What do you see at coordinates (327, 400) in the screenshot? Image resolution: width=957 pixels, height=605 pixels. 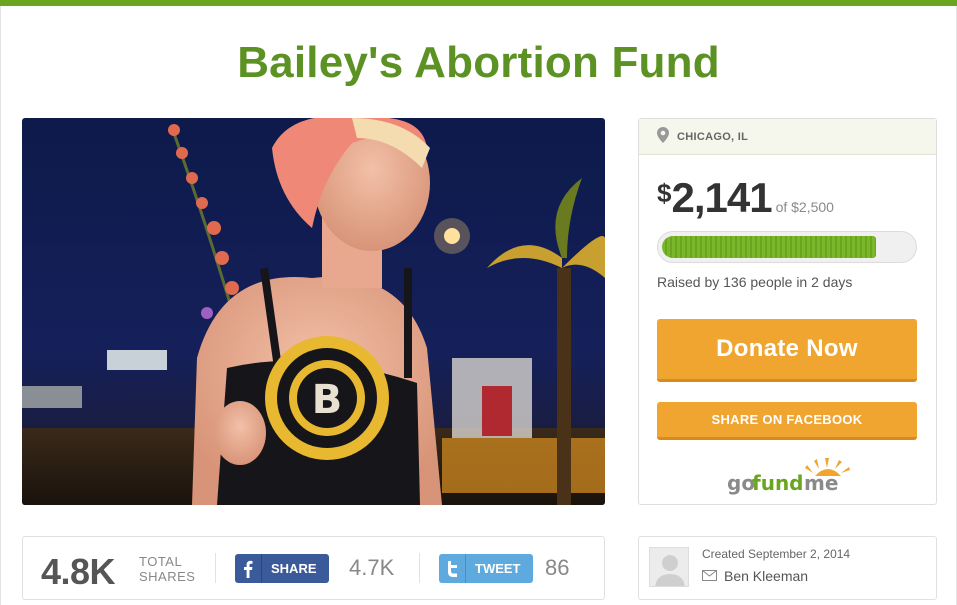 I see `svg-text: B` at bounding box center [327, 400].